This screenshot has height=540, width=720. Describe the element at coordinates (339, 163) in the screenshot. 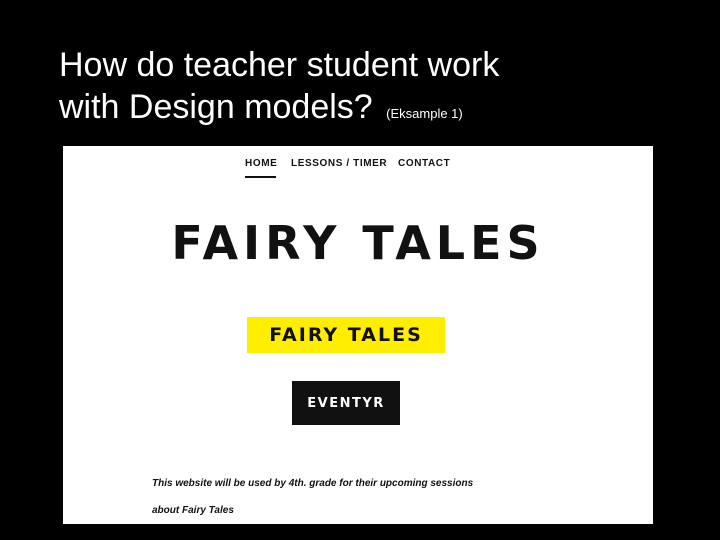

I see `nav-lessons-timer-link: LESSONS / TIMER` at that location.